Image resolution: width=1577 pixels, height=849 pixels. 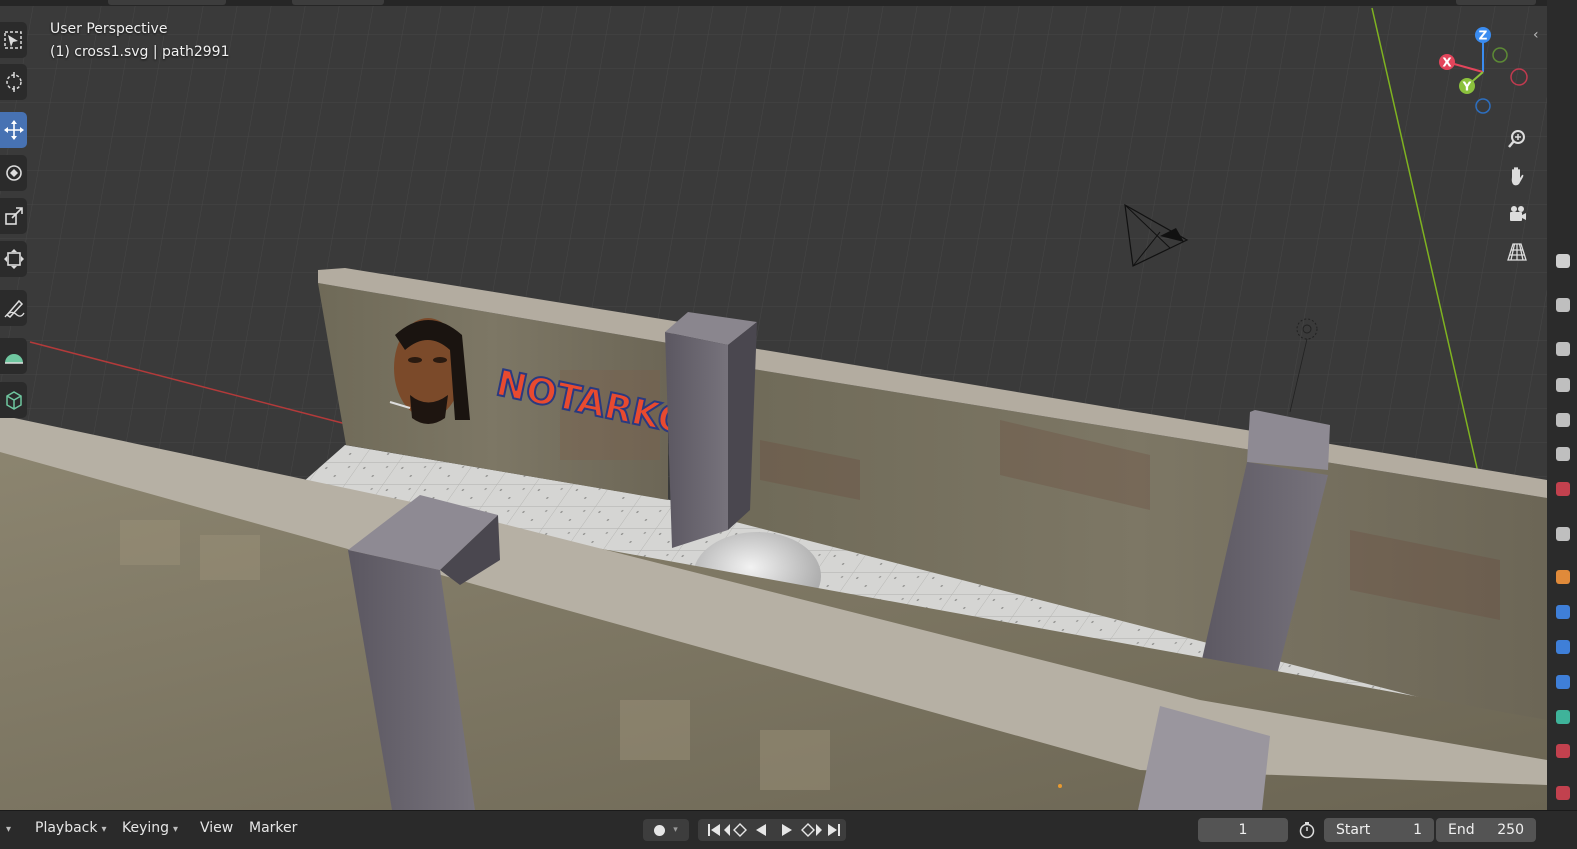 What do you see at coordinates (1563, 420) in the screenshot?
I see `scene-tab-icon` at bounding box center [1563, 420].